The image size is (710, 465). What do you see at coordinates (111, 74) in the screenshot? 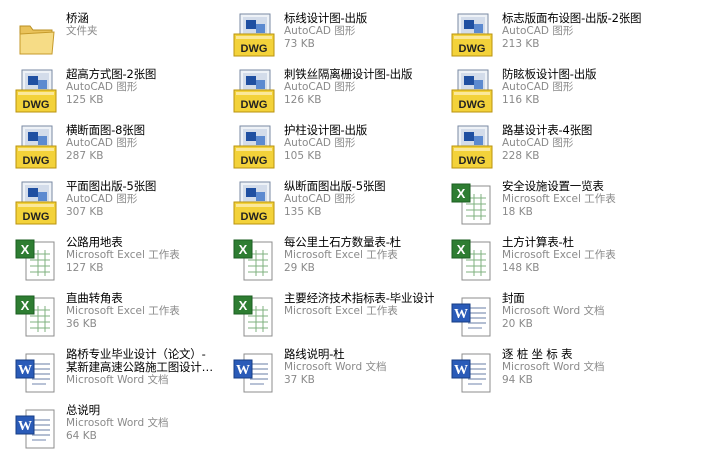
I see `file-name: 超高方式图-2张图` at bounding box center [111, 74].